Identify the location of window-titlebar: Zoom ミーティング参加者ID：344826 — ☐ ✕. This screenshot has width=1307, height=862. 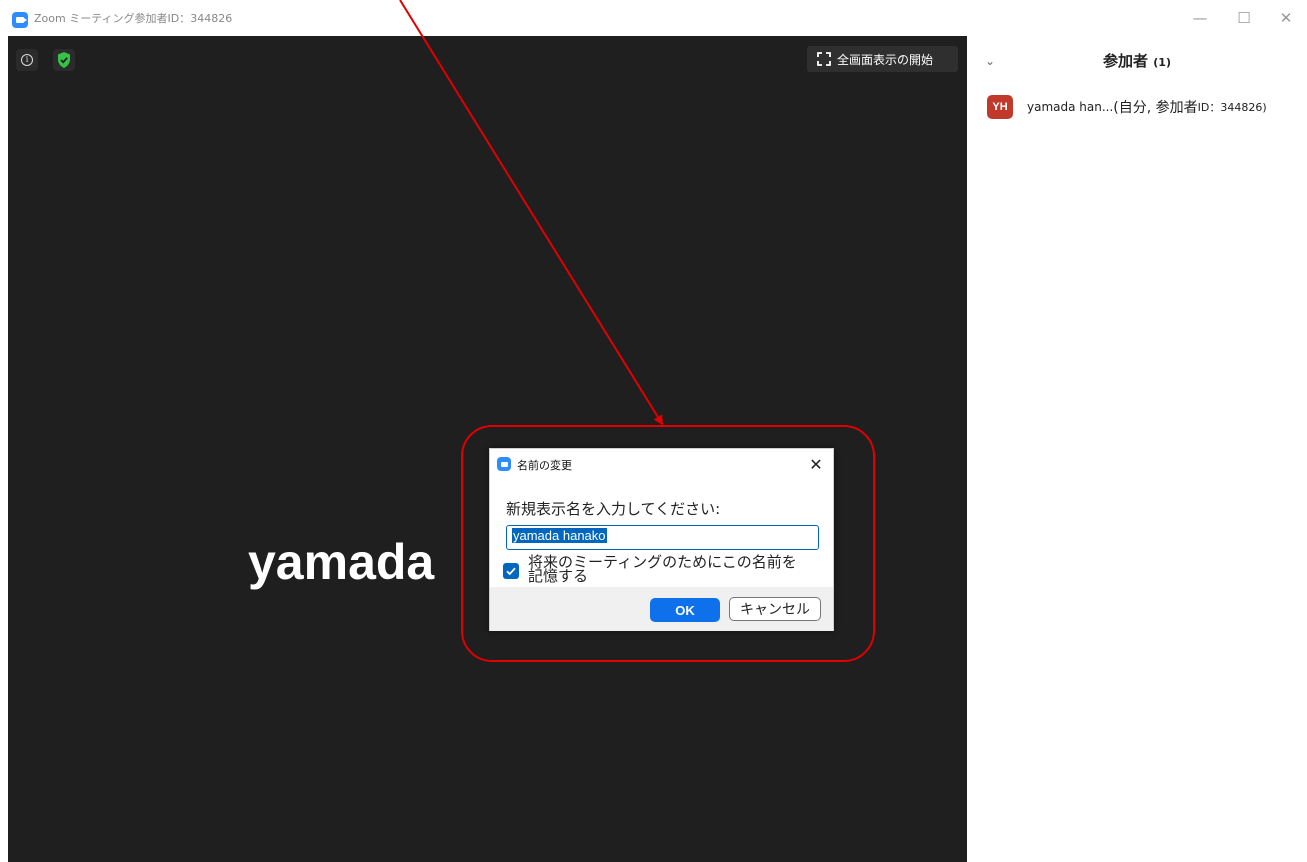
(653, 18).